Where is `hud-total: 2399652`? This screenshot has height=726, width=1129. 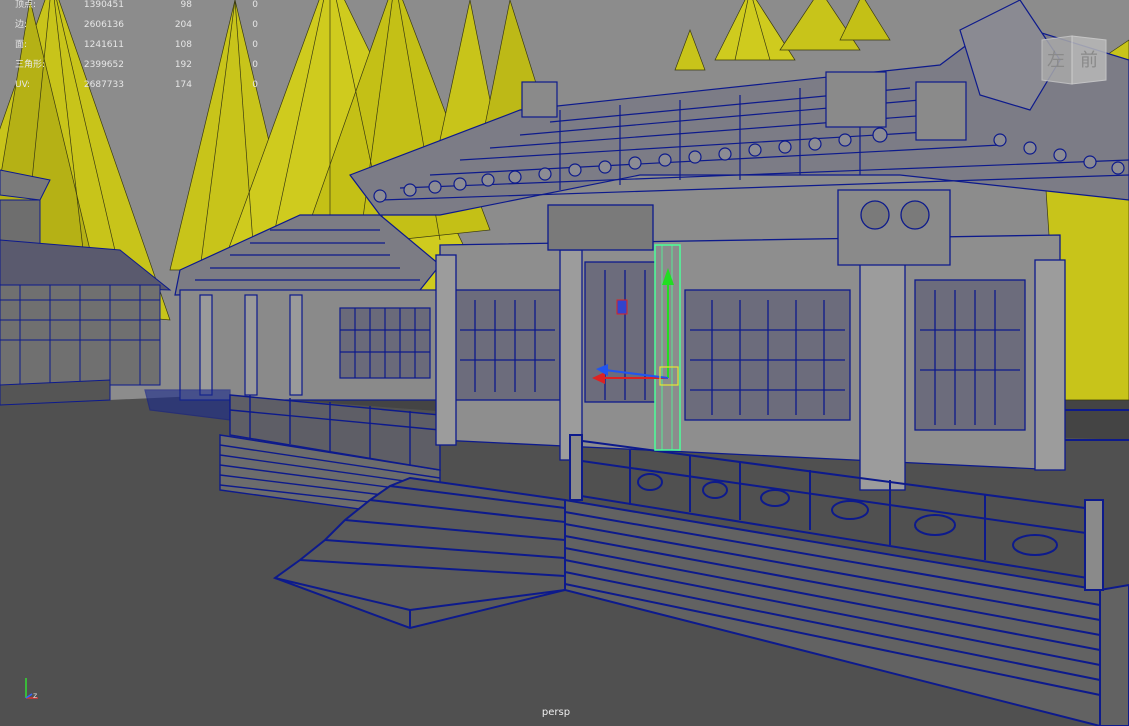 hud-total: 2399652 is located at coordinates (103, 65).